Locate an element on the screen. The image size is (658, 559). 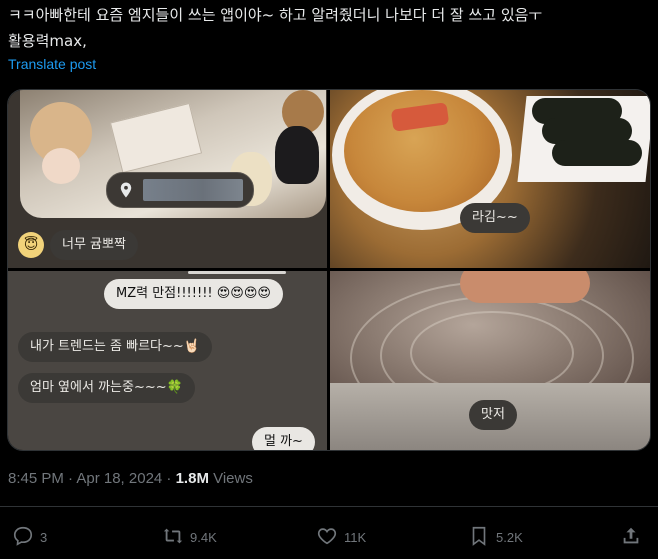
location-sticker is located at coordinates (180, 190).